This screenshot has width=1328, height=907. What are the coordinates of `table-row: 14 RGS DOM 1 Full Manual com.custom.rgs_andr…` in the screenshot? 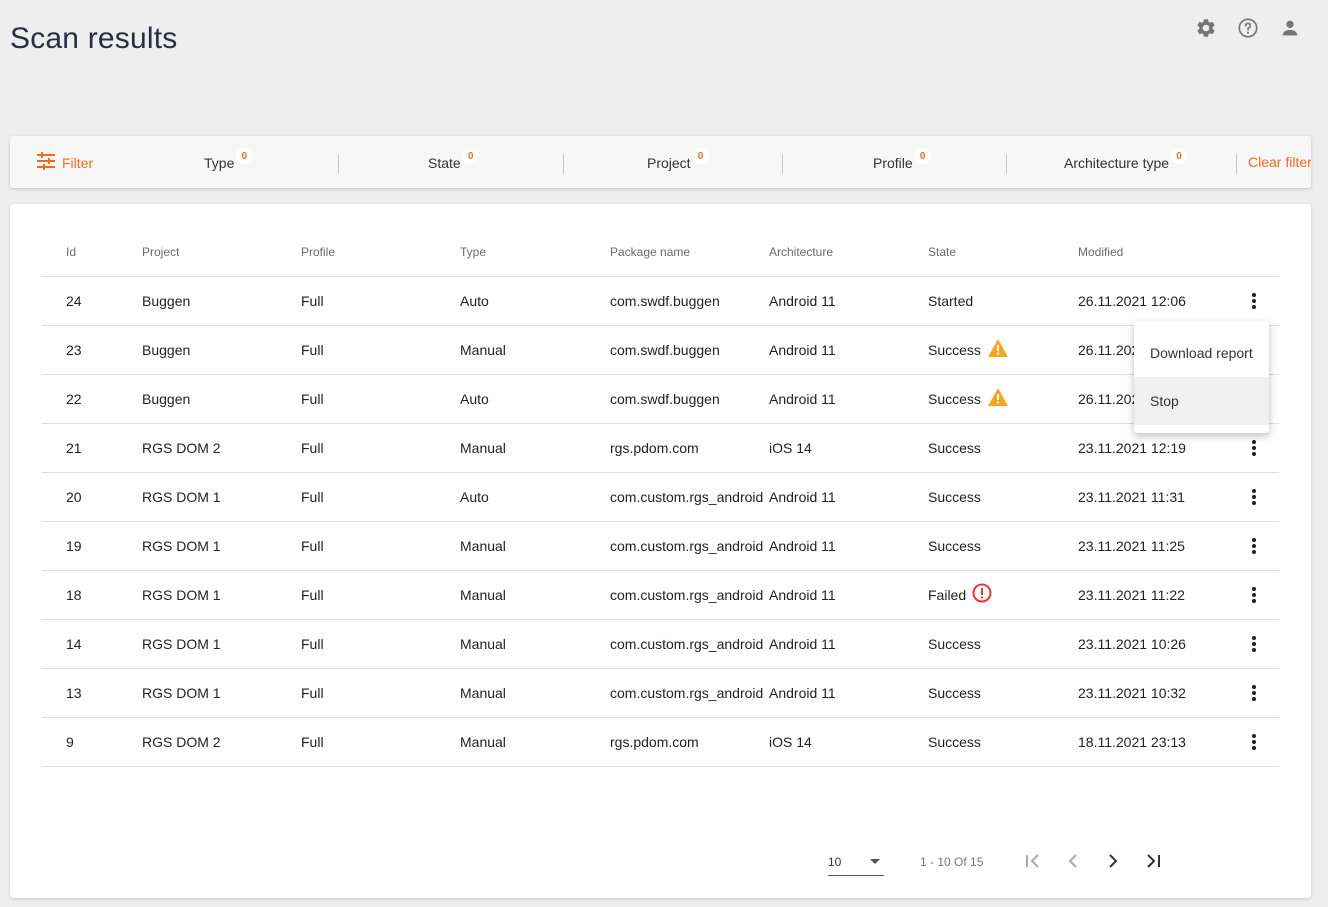 It's located at (660, 644).